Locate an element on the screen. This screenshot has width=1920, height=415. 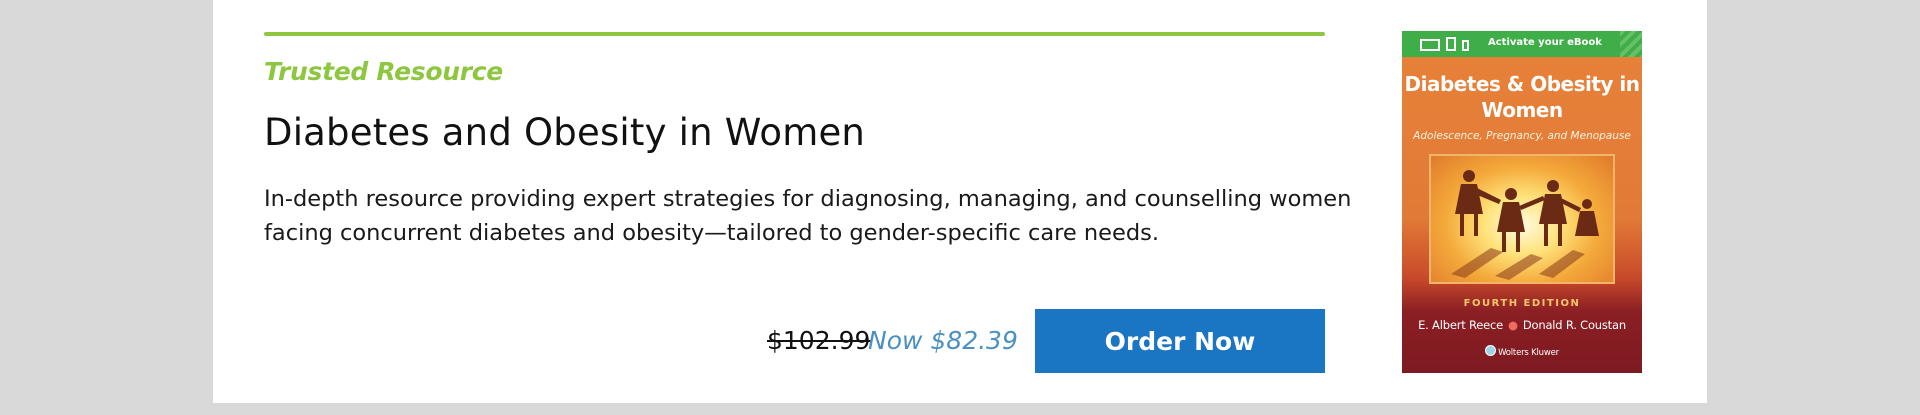
laptop-icon is located at coordinates (1430, 45).